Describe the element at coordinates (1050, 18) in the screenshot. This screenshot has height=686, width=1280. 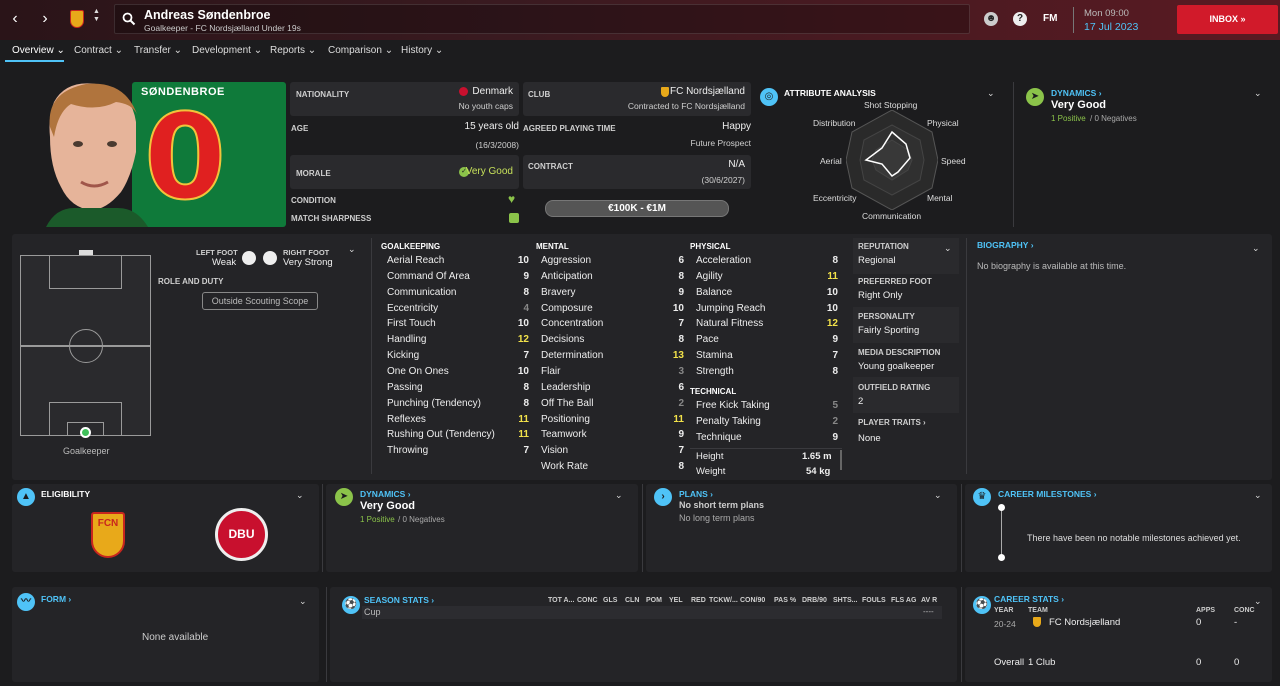
I see `fm-menu-button: FM` at that location.